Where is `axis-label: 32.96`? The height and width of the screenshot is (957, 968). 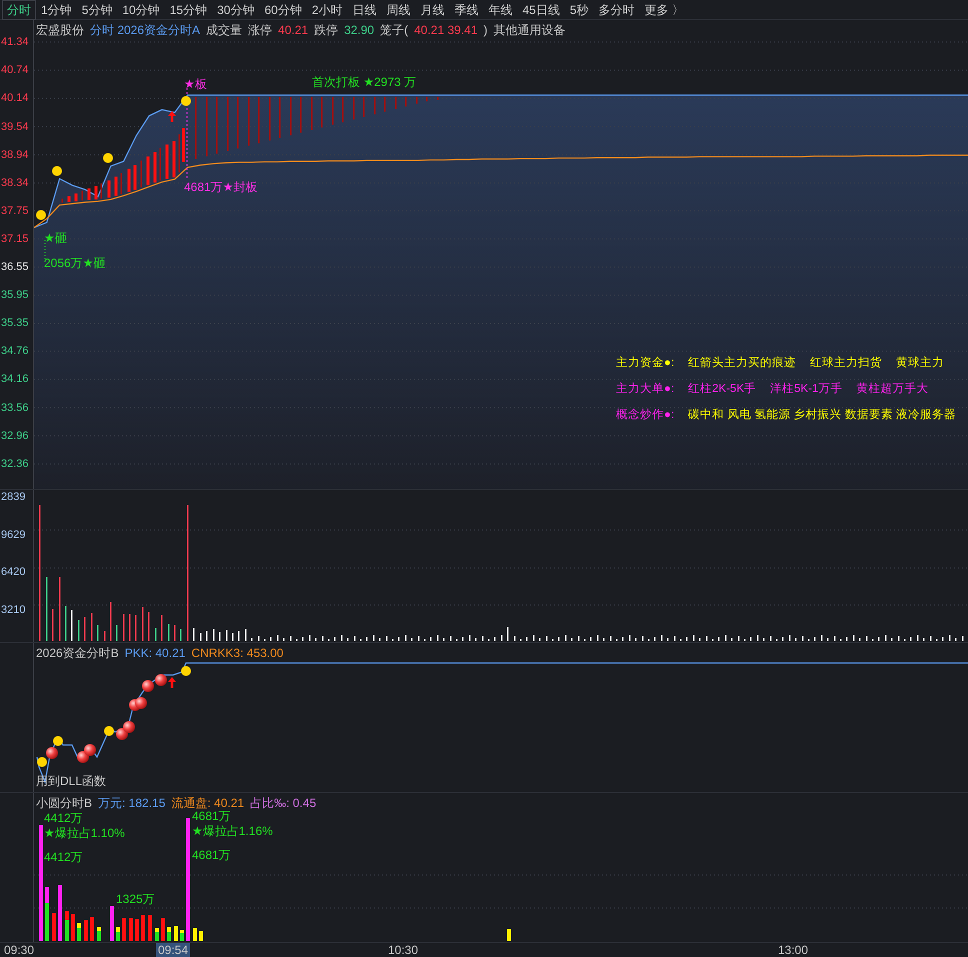 axis-label: 32.96 is located at coordinates (15, 435).